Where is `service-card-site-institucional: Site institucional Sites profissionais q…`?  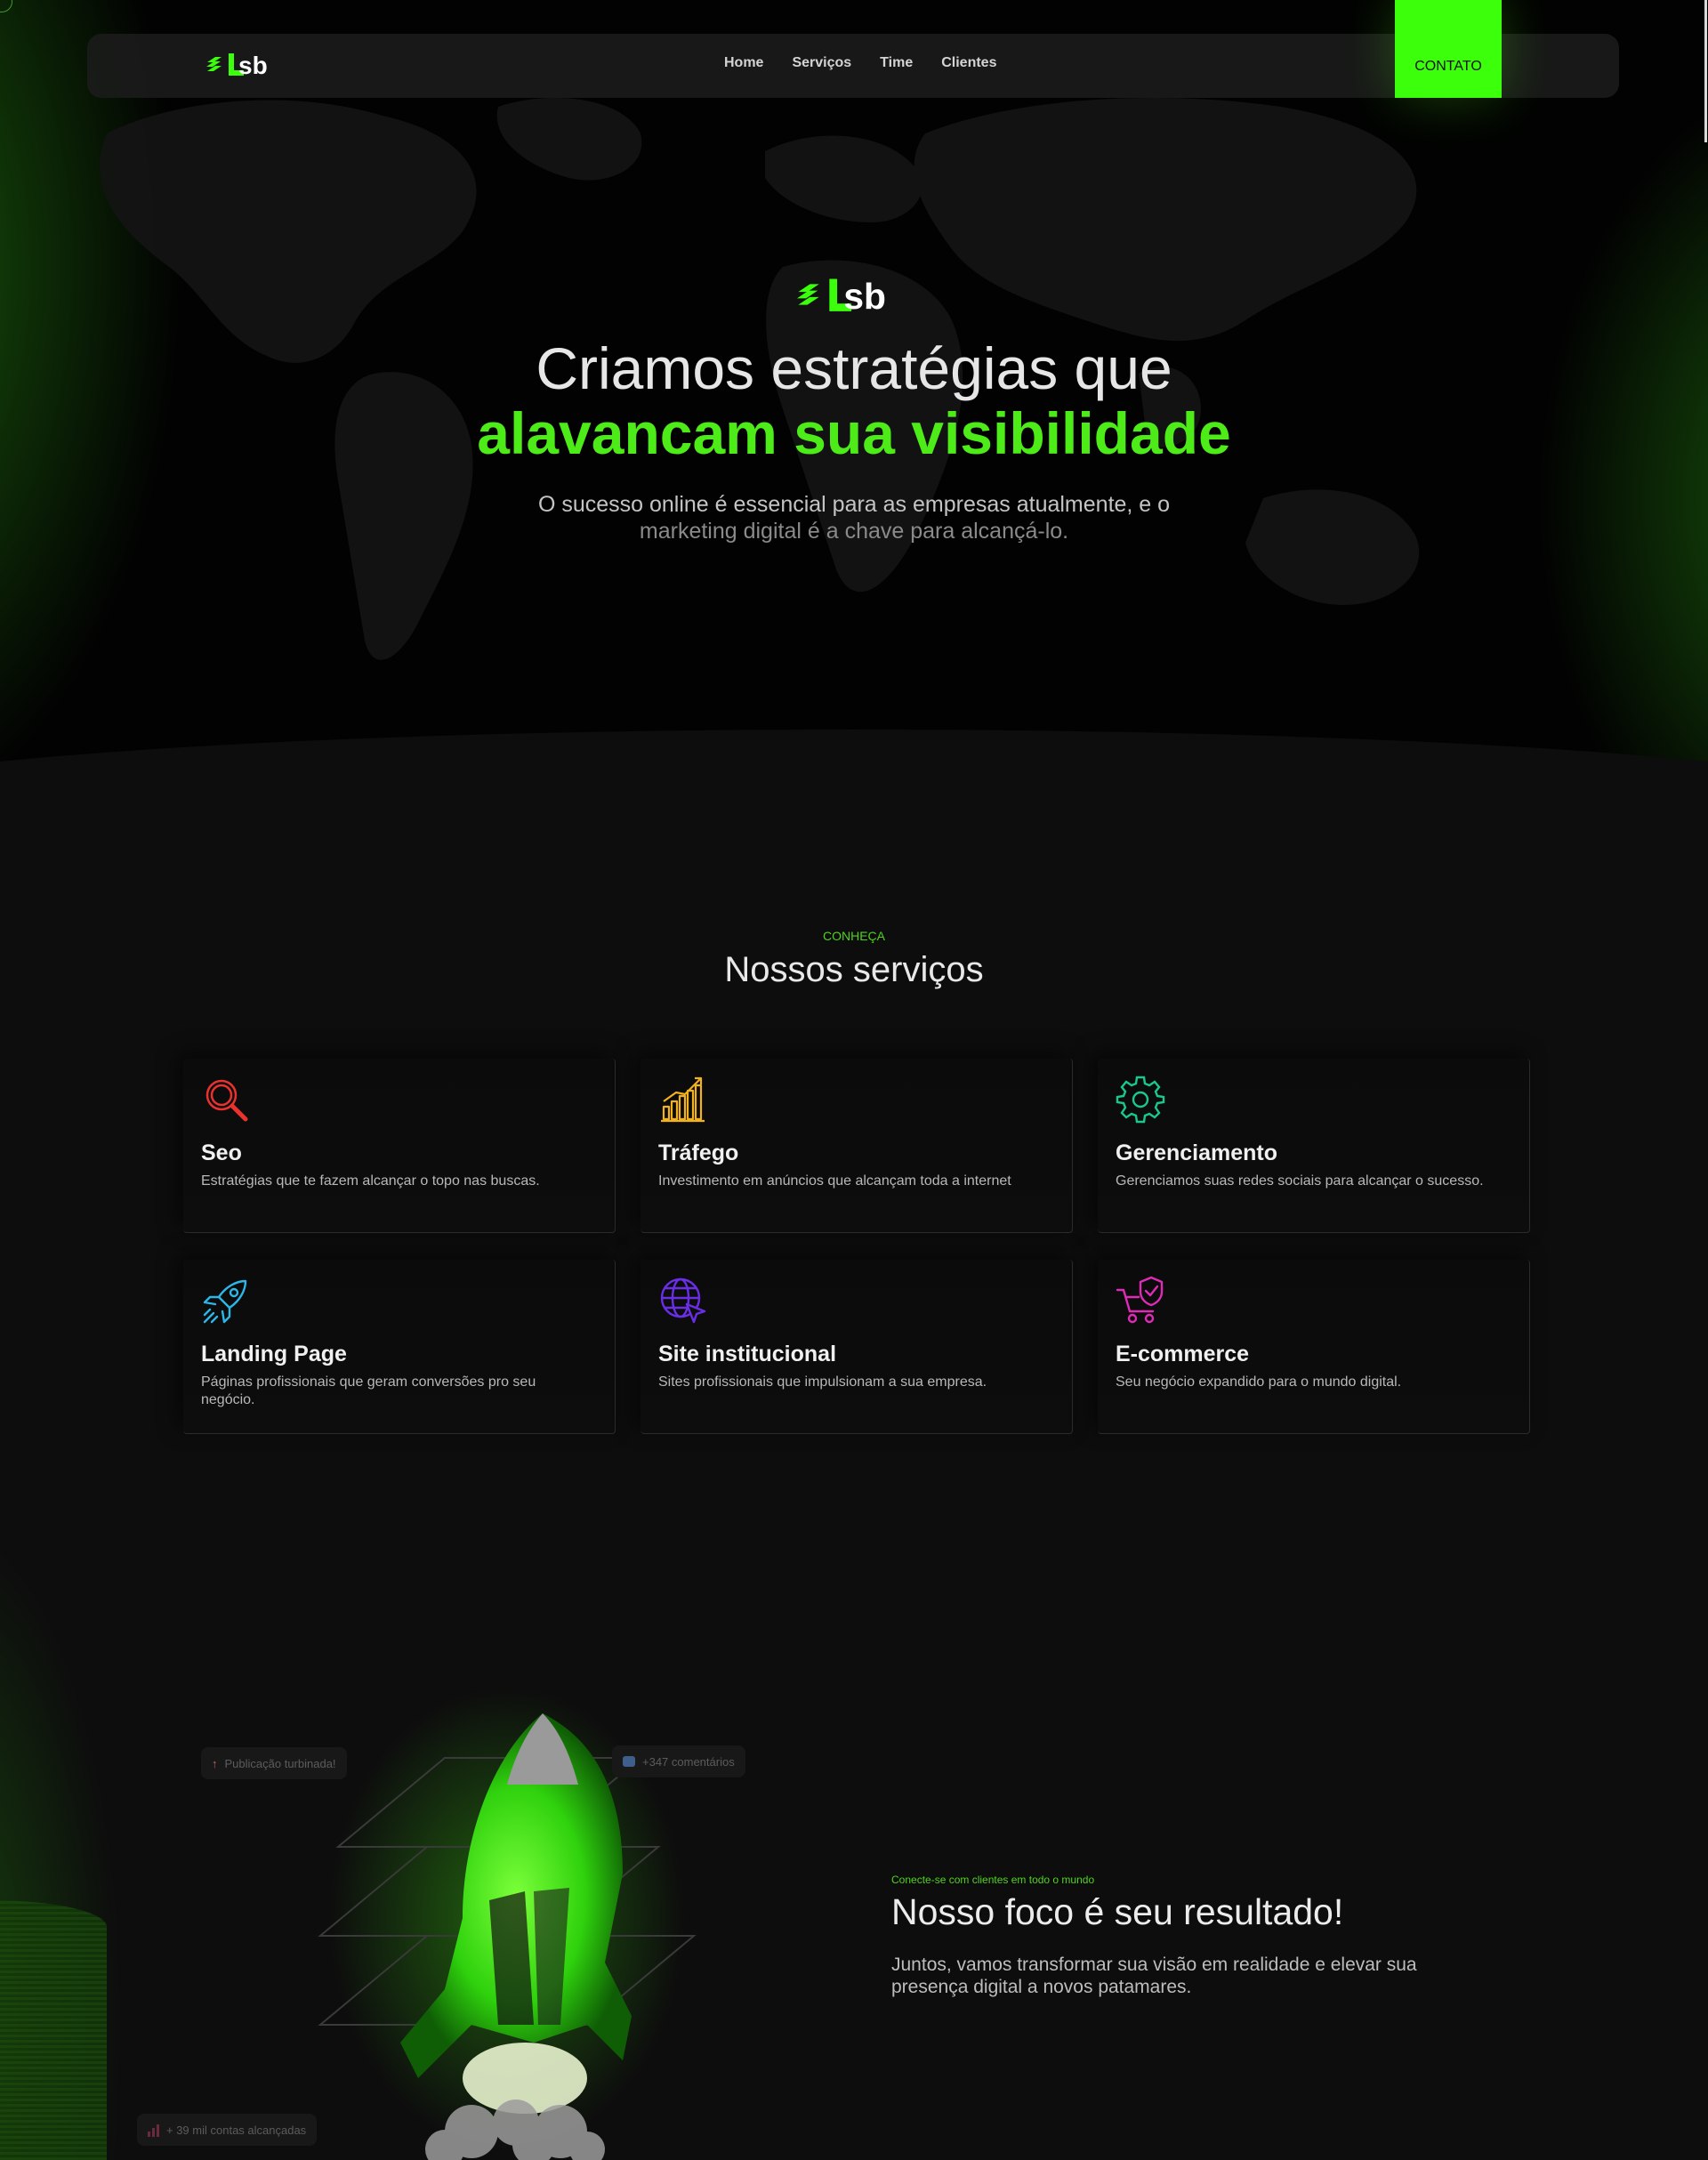
service-card-site-institucional: Site institucional Sites profissionais q… is located at coordinates (856, 1347).